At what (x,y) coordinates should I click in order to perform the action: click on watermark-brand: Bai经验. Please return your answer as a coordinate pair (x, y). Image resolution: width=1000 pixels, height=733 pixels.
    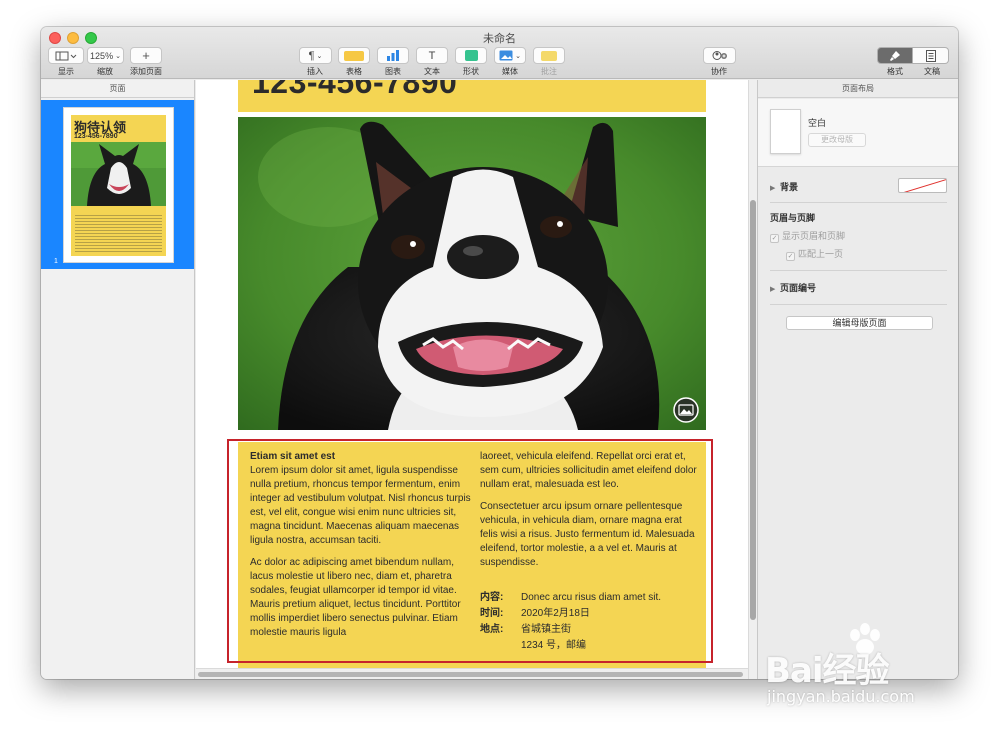
    Looking at the image, I should click on (827, 671).